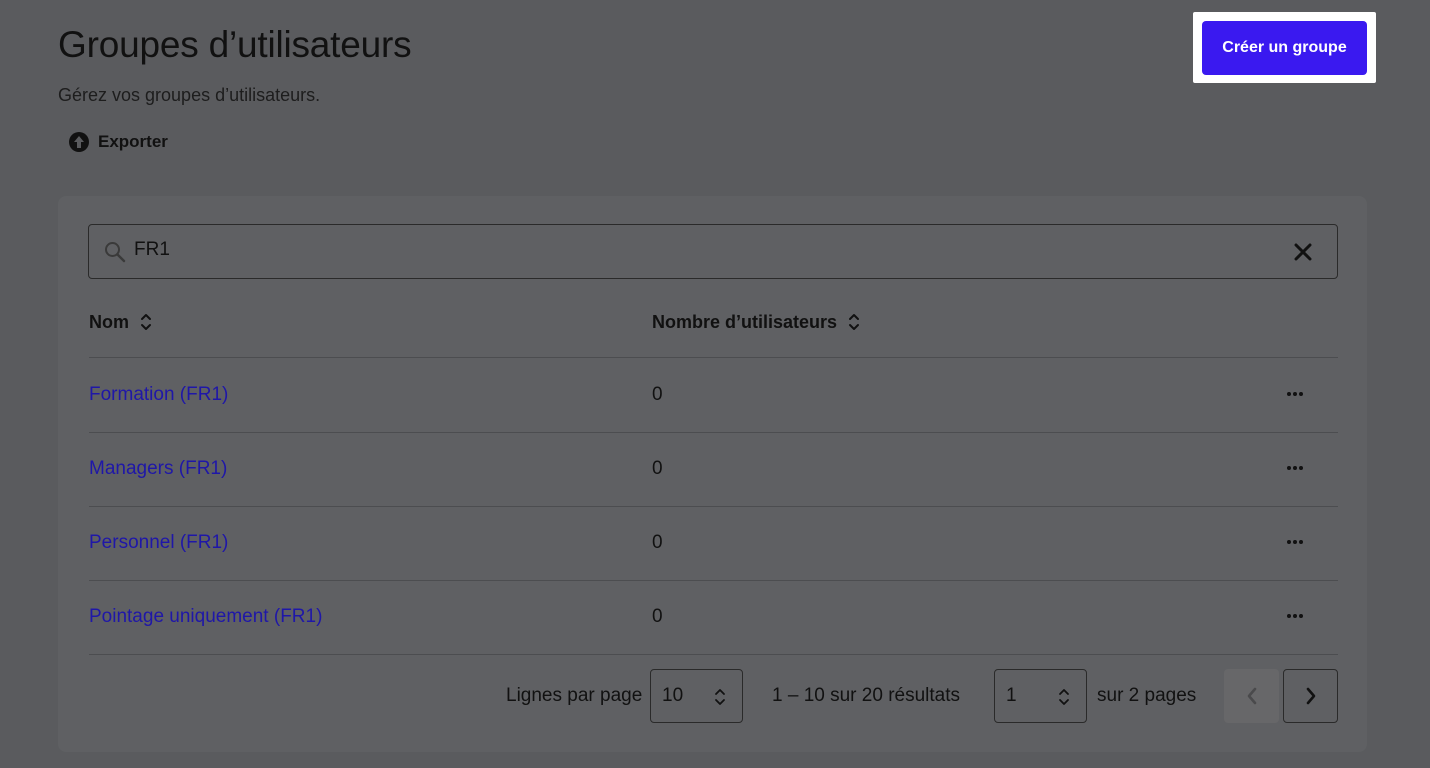 This screenshot has width=1430, height=768. I want to click on column-header-name: Nom, so click(121, 322).